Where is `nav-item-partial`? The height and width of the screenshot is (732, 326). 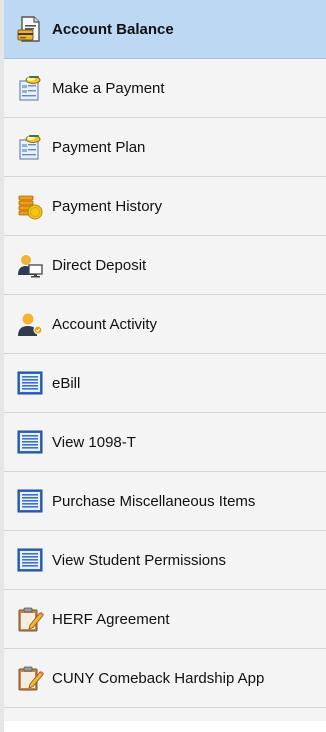
nav-item-partial is located at coordinates (163, 714).